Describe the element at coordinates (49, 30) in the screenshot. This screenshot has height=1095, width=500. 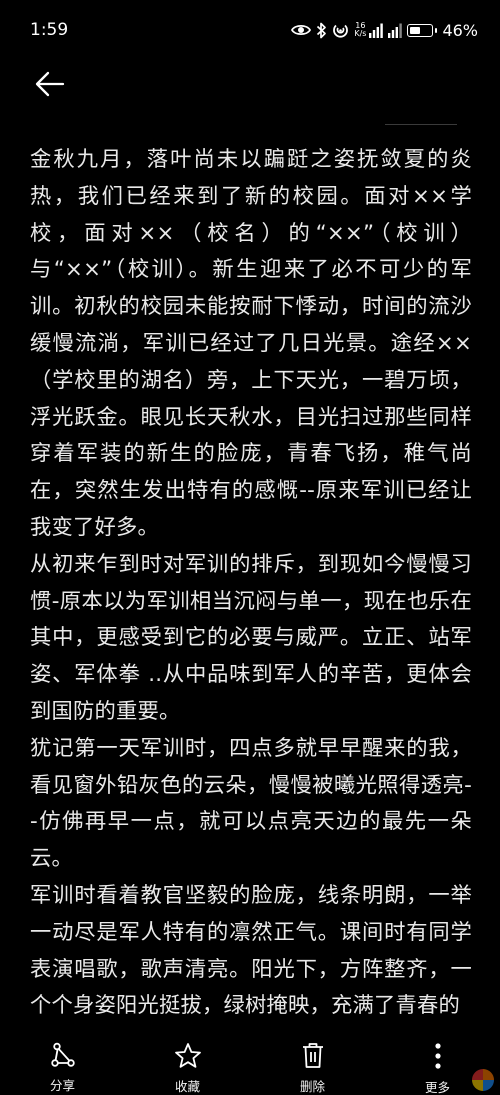
I see `status-time: 1:59` at that location.